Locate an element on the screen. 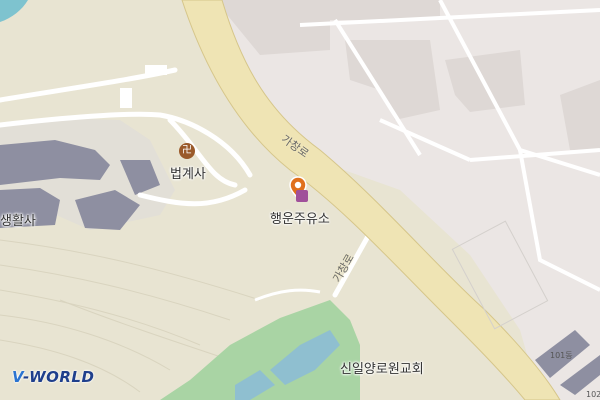 This screenshot has height=400, width=600. logo-text: -WORLD is located at coordinates (59, 377).